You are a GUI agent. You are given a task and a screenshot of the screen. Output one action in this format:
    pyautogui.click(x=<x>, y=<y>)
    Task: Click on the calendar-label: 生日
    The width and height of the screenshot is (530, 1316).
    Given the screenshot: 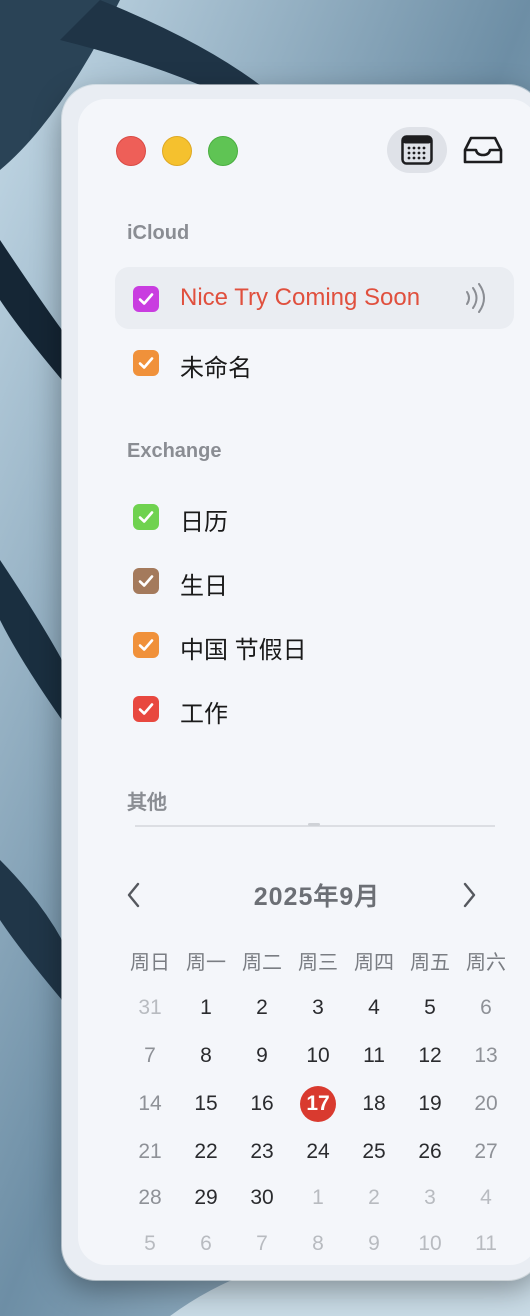 What is the action you would take?
    pyautogui.click(x=204, y=586)
    